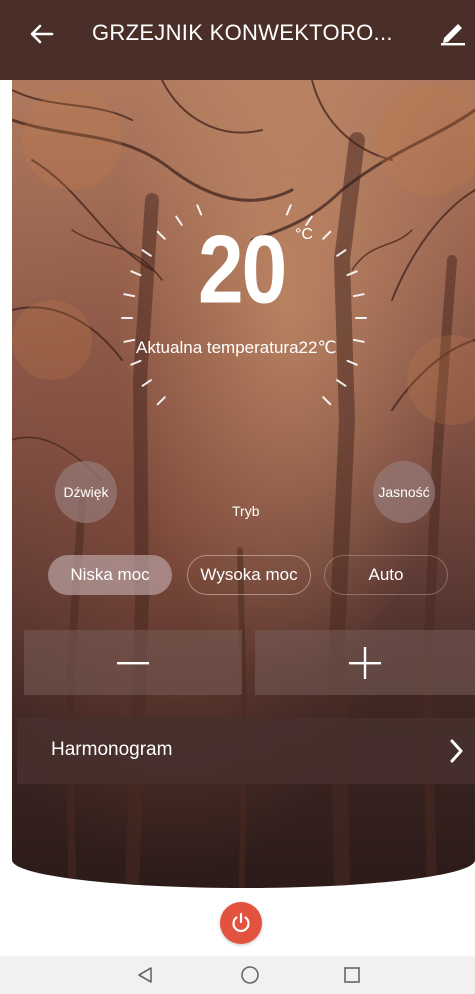 This screenshot has width=475, height=994. What do you see at coordinates (249, 575) in the screenshot?
I see `mode-high-power-button: Wysoka moc` at bounding box center [249, 575].